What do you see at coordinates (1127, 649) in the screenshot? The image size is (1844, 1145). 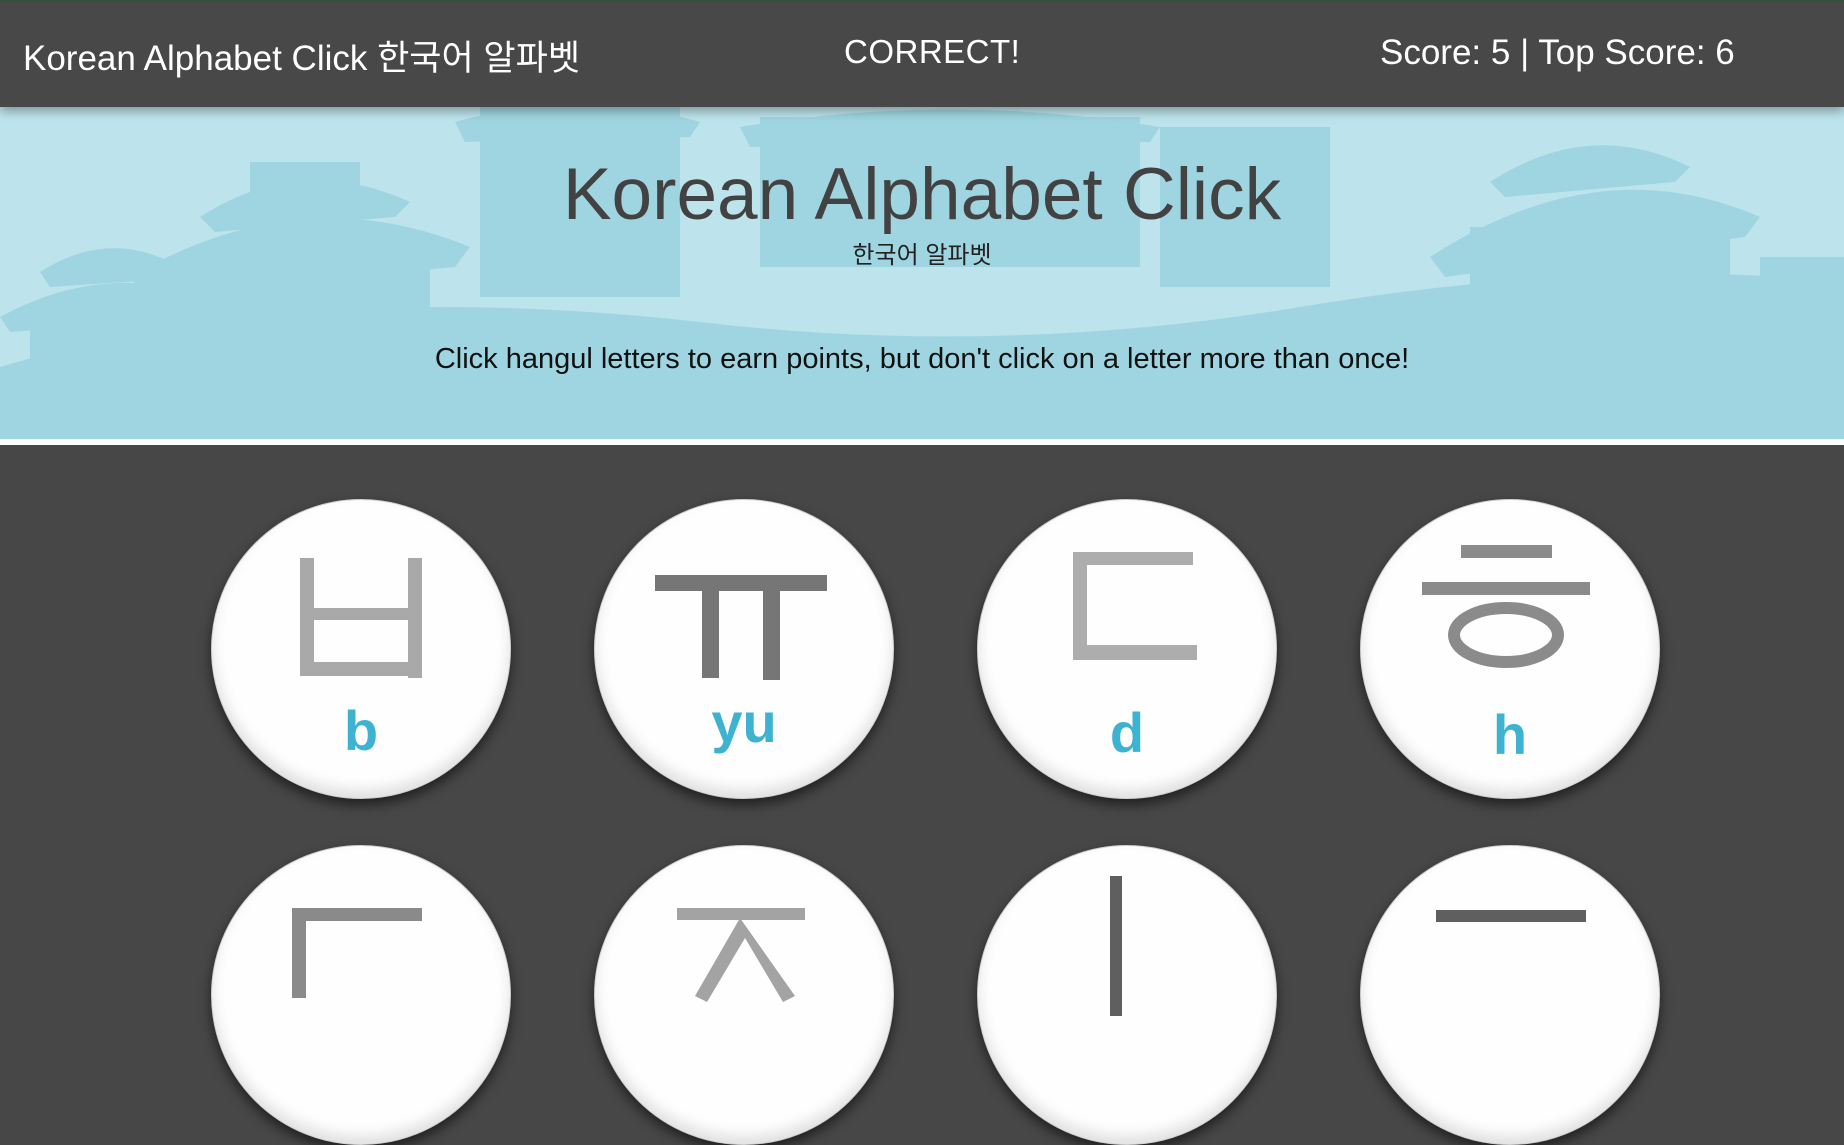 I see `letter-card: d` at bounding box center [1127, 649].